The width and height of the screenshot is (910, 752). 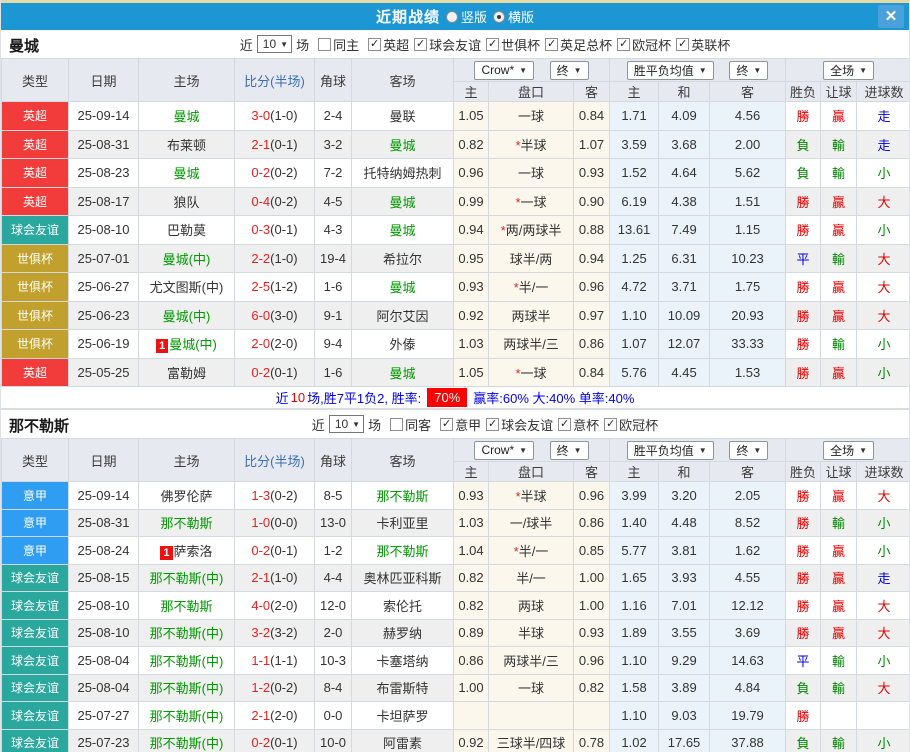 I want to click on halftime-score: (3-2), so click(x=284, y=633).